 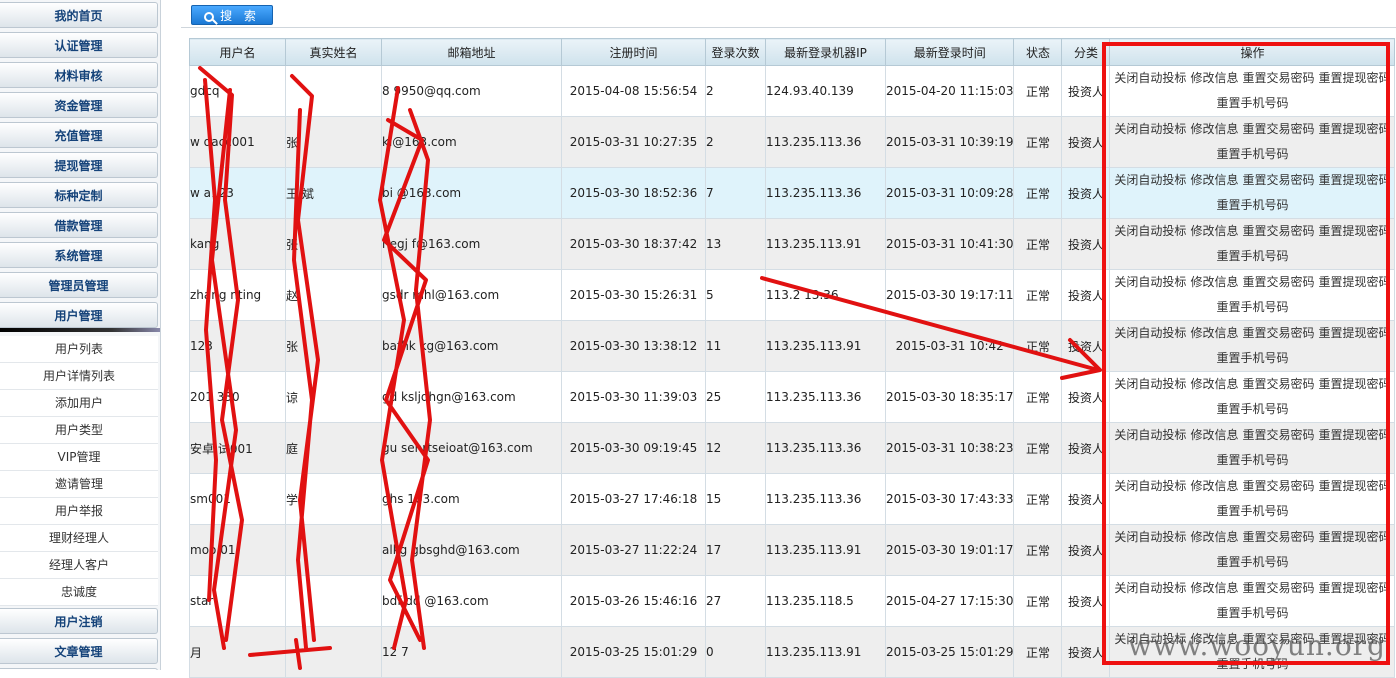 I want to click on sidebar-submenu-item: 用户详情列表, so click(x=79, y=376).